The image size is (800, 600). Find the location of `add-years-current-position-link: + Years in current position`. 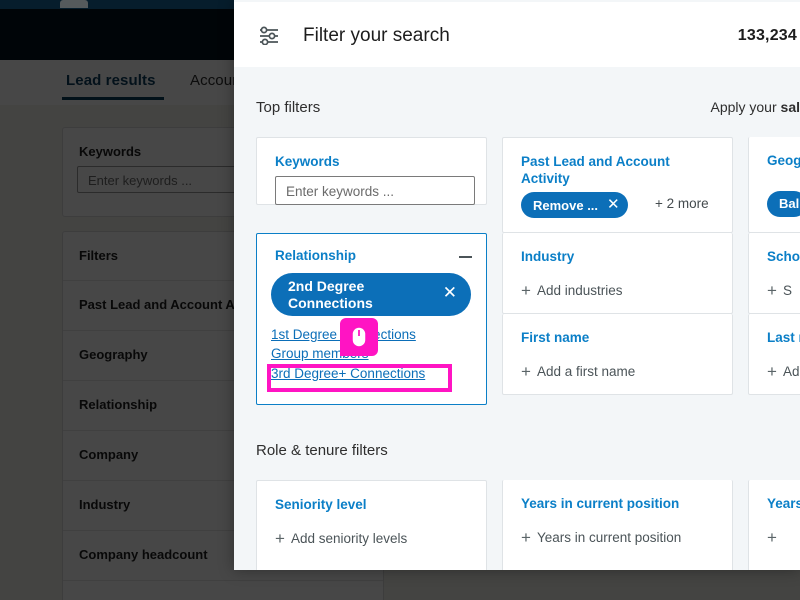

add-years-current-position-link: + Years in current position is located at coordinates (601, 537).